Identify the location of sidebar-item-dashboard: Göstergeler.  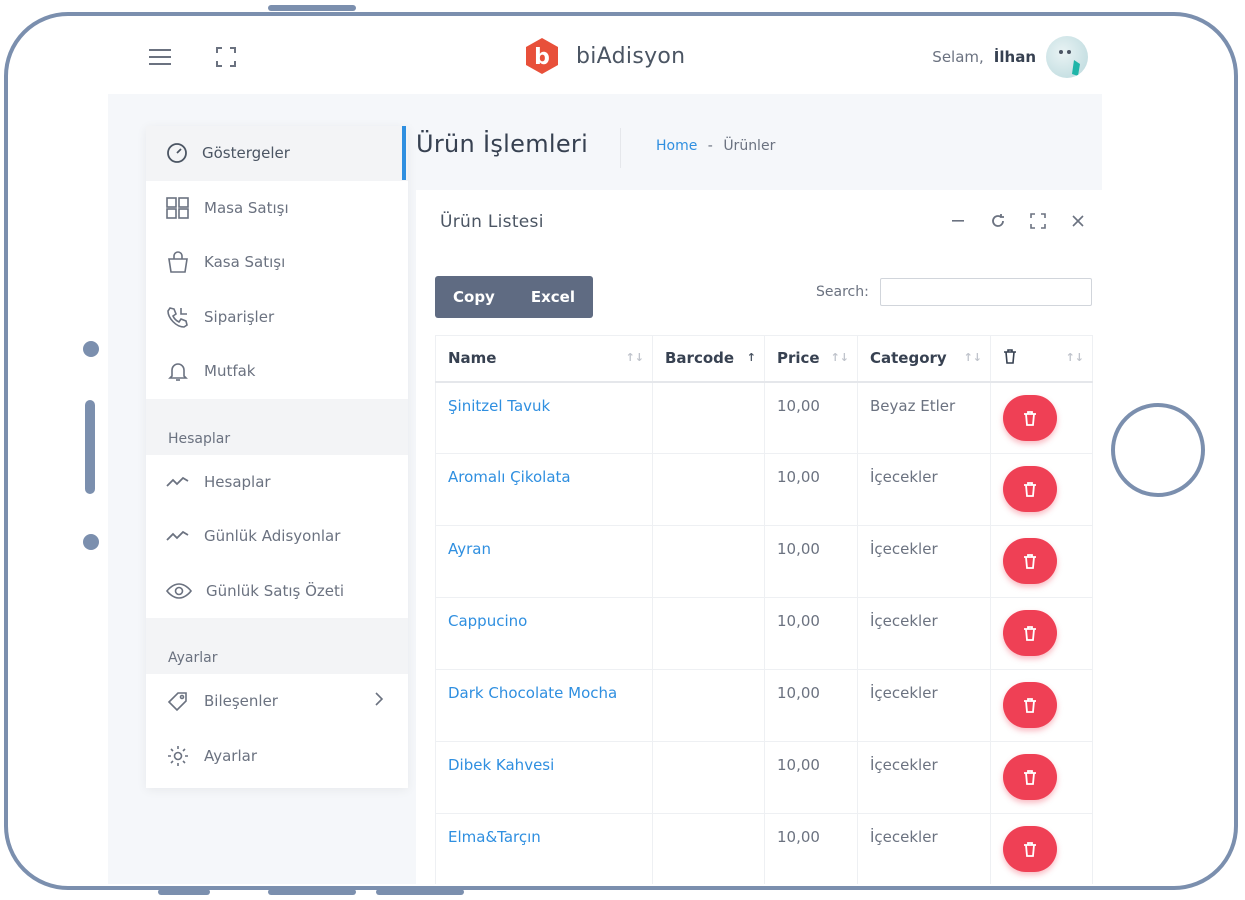
(277, 153).